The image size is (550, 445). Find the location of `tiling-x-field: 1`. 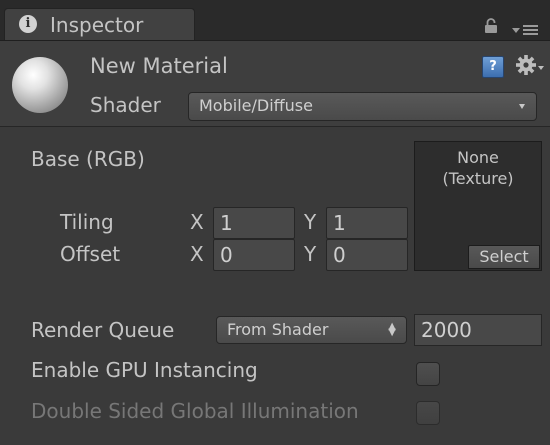

tiling-x-field: 1 is located at coordinates (254, 223).